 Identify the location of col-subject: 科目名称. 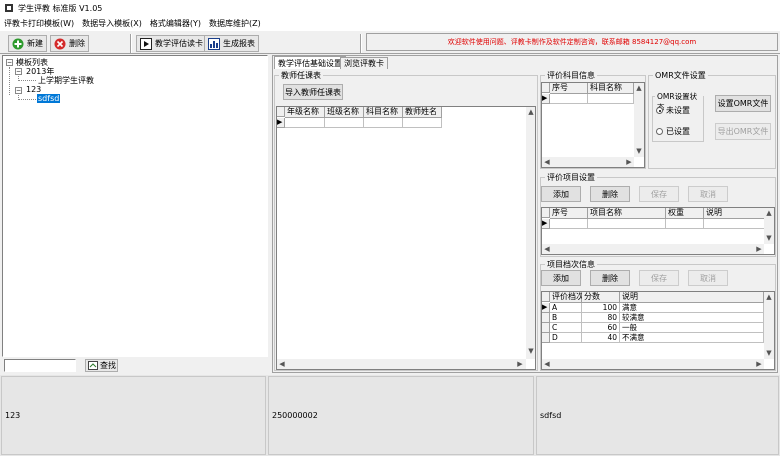
(383, 112).